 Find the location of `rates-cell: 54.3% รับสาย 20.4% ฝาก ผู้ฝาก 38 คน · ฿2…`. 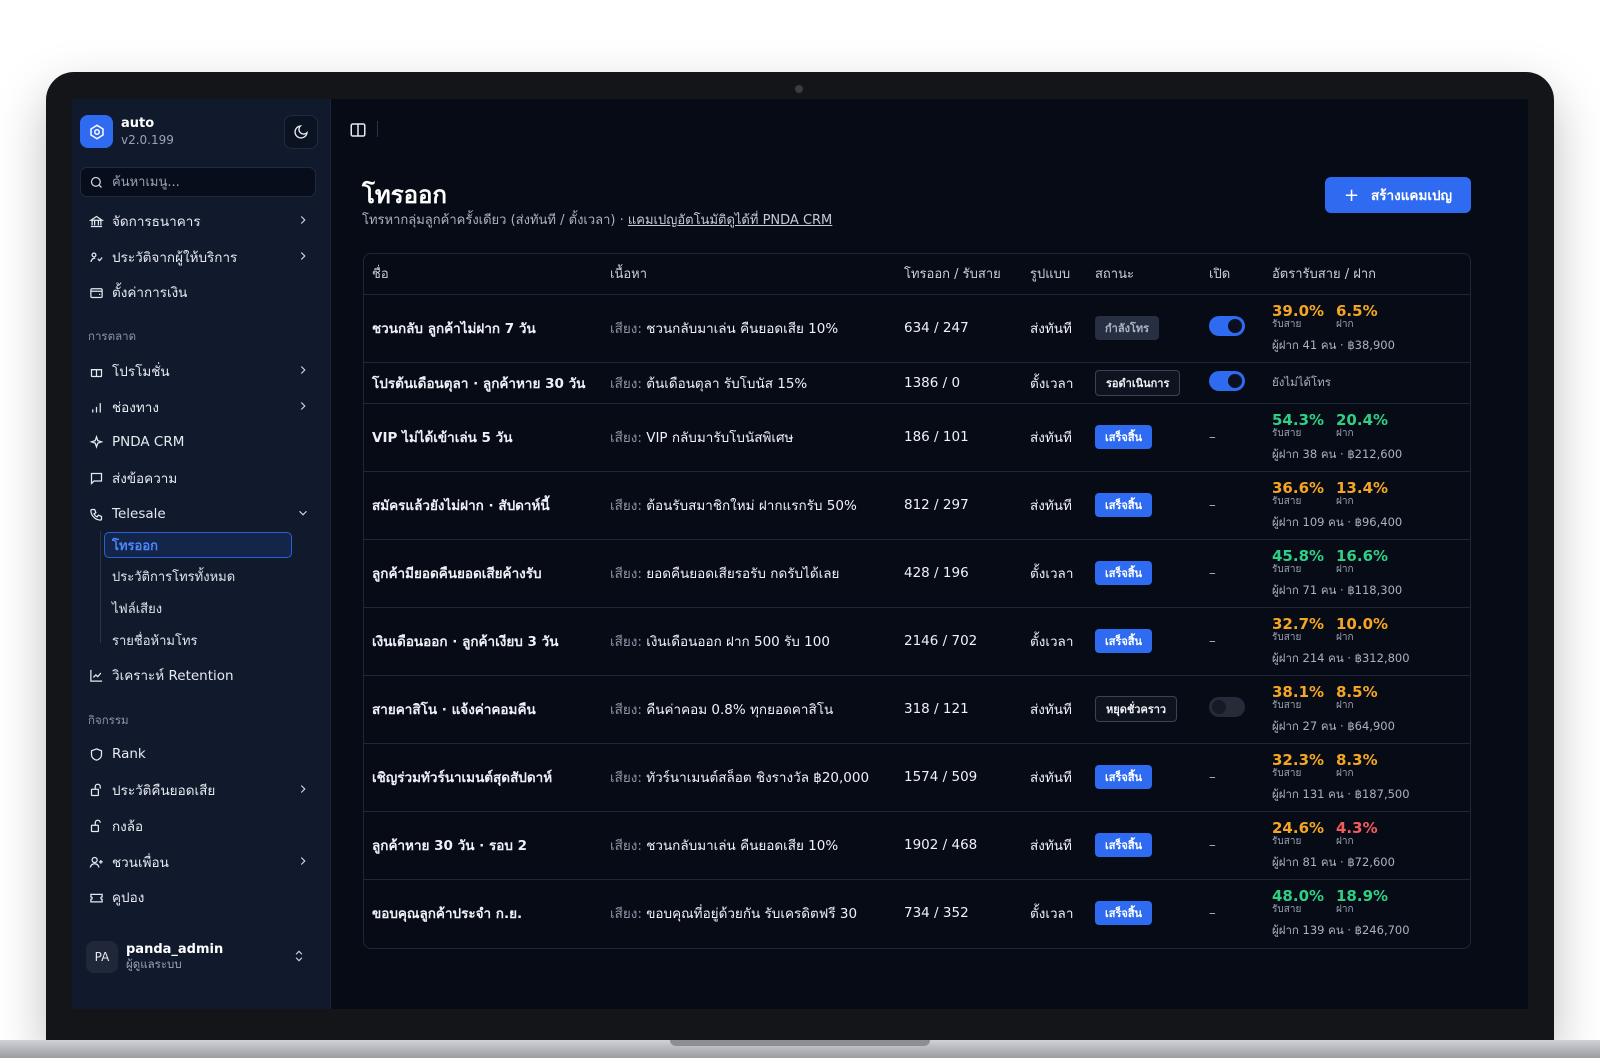

rates-cell: 54.3% รับสาย 20.4% ฝาก ผู้ฝาก 38 คน · ฿2… is located at coordinates (1367, 437).